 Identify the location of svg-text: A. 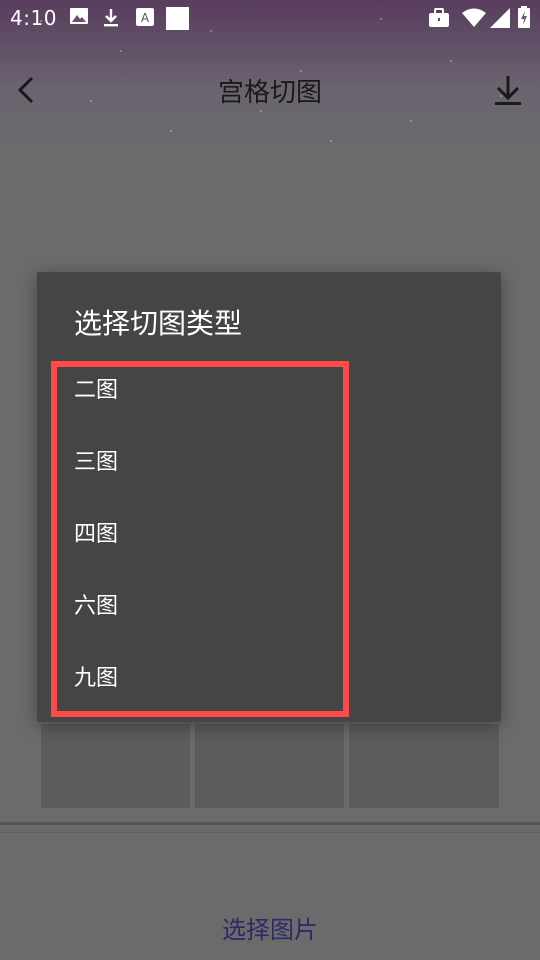
(145, 18).